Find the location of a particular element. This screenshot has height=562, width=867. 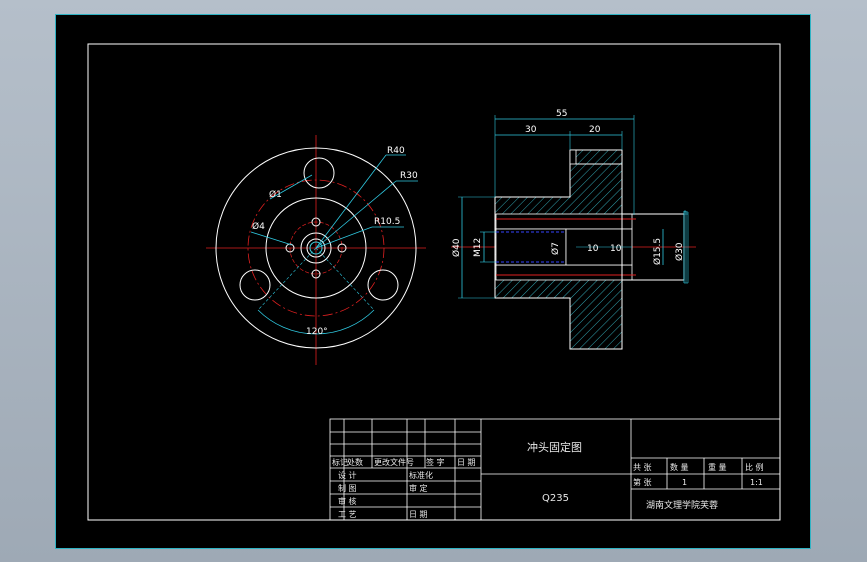

dim-phi4: Ø4 is located at coordinates (258, 226).